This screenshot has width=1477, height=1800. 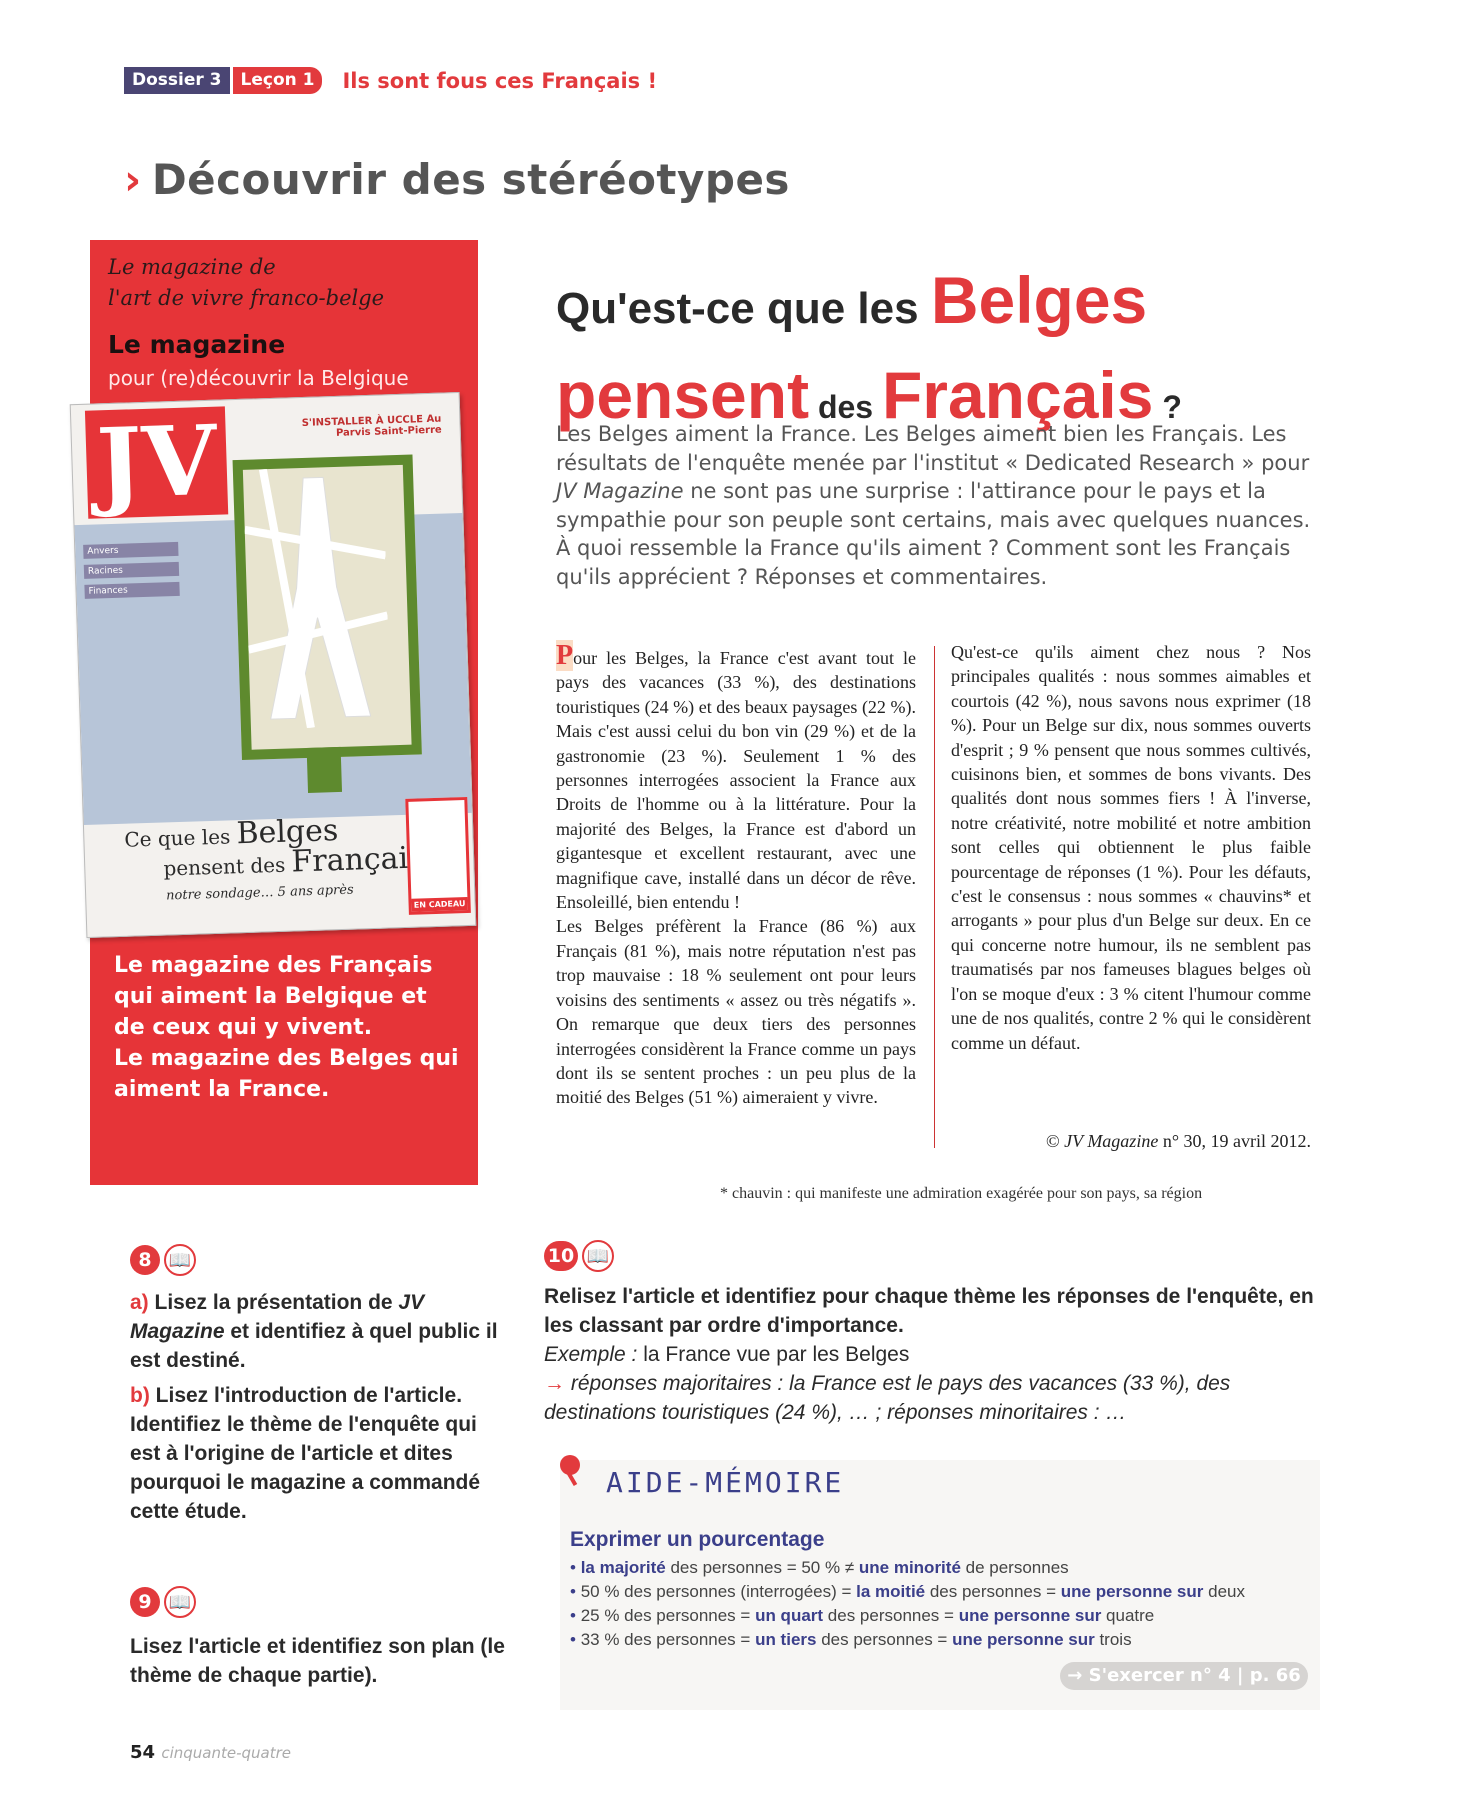 What do you see at coordinates (1234, 1141) in the screenshot?
I see `credit-text: n° 30, 19 avril 2012.` at bounding box center [1234, 1141].